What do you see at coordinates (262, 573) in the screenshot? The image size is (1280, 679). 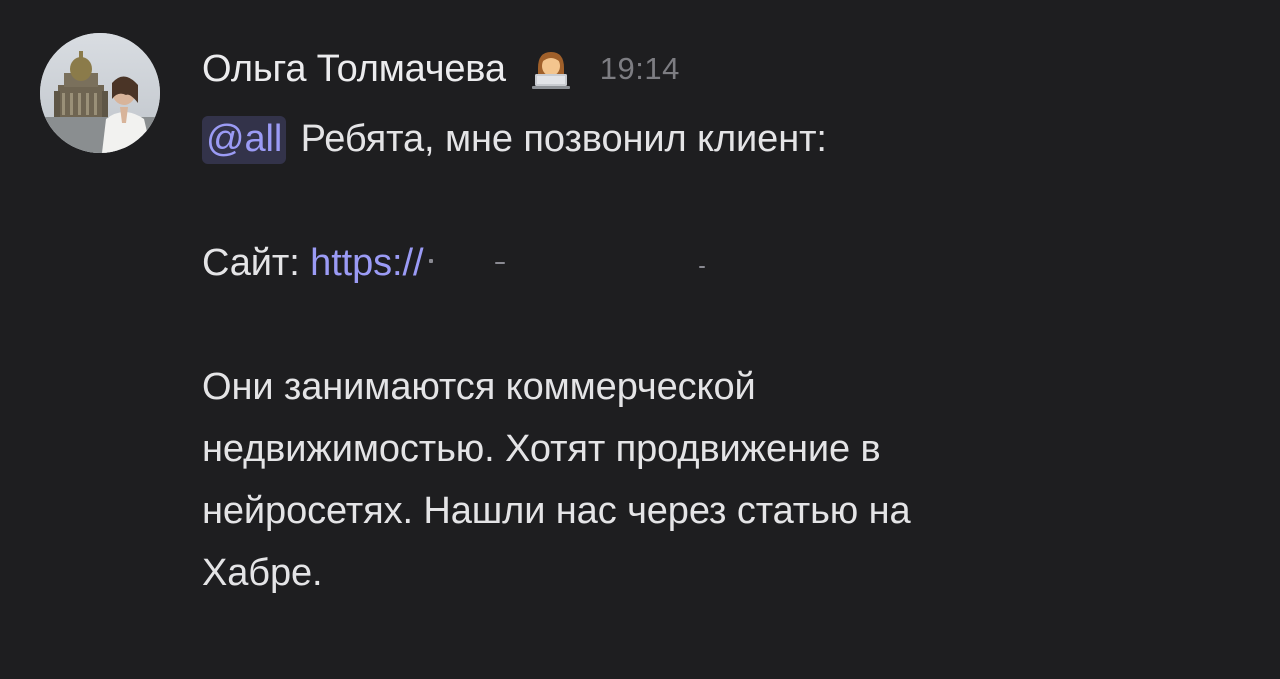 I see `paragraph-line: Хабре.` at bounding box center [262, 573].